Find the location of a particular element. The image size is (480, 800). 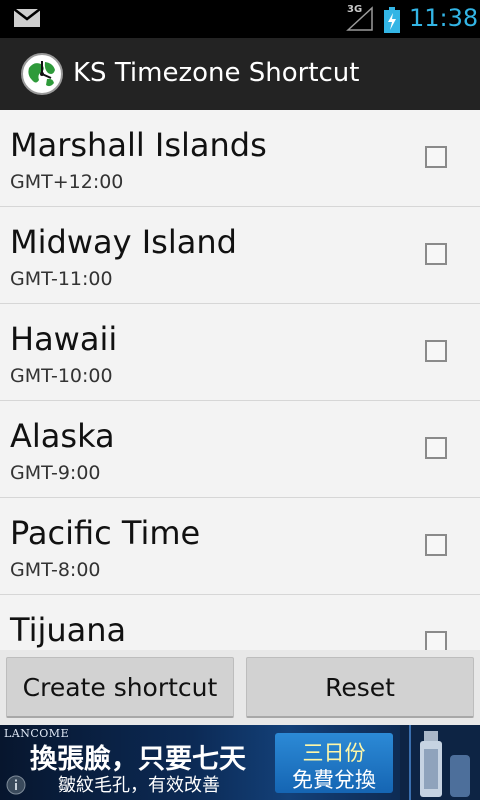

list-item: Tijuana is located at coordinates (240, 622).